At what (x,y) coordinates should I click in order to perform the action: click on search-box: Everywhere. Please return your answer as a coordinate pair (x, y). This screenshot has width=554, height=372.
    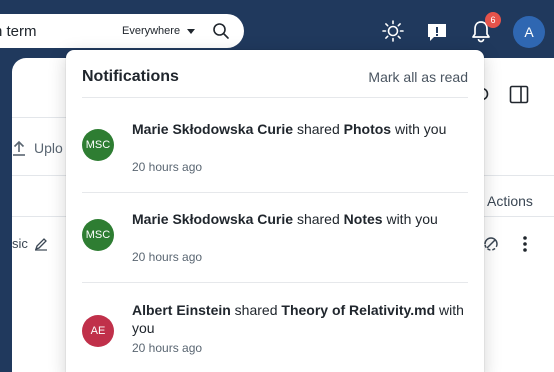
    Looking at the image, I should click on (122, 31).